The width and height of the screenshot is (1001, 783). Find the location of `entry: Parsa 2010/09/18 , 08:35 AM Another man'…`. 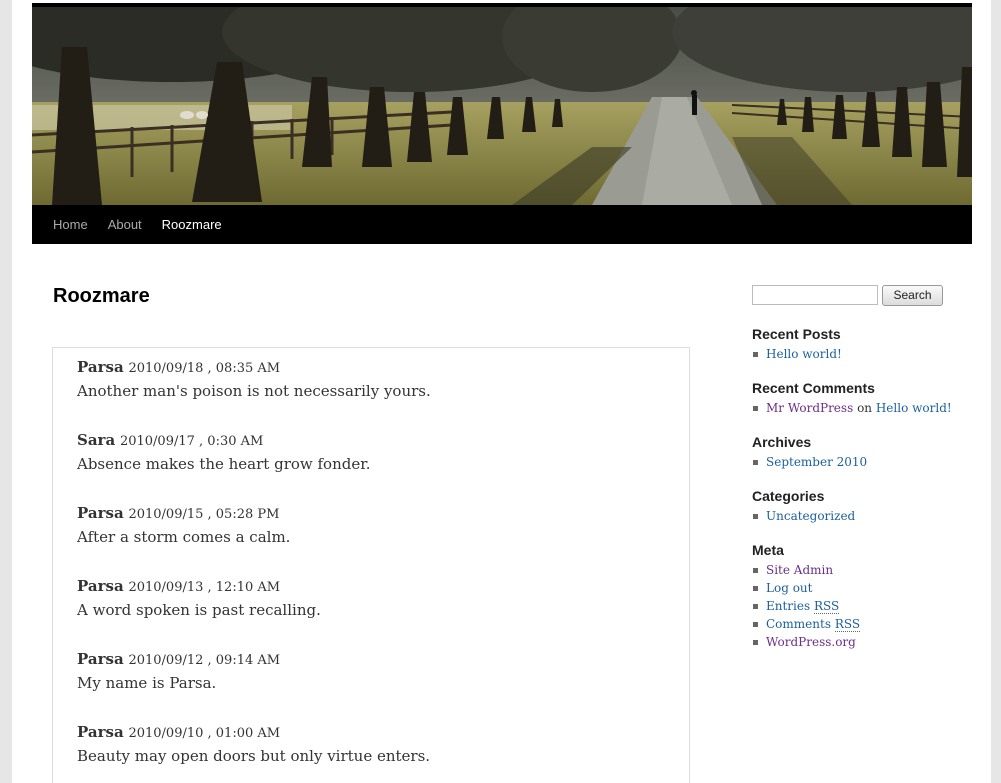

entry: Parsa 2010/09/18 , 08:35 AM Another man'… is located at coordinates (254, 378).